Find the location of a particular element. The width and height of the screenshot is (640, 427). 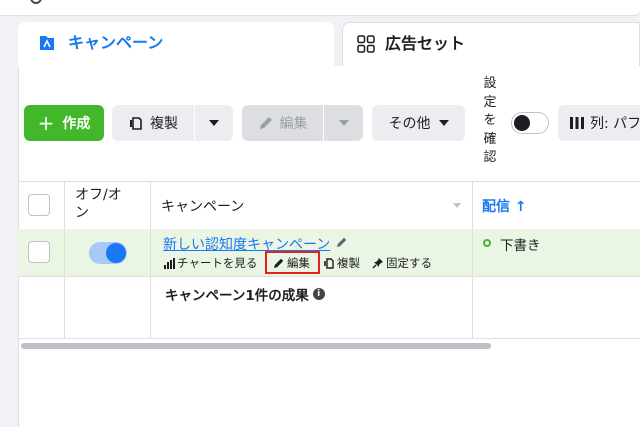

settings-toggle is located at coordinates (530, 123).